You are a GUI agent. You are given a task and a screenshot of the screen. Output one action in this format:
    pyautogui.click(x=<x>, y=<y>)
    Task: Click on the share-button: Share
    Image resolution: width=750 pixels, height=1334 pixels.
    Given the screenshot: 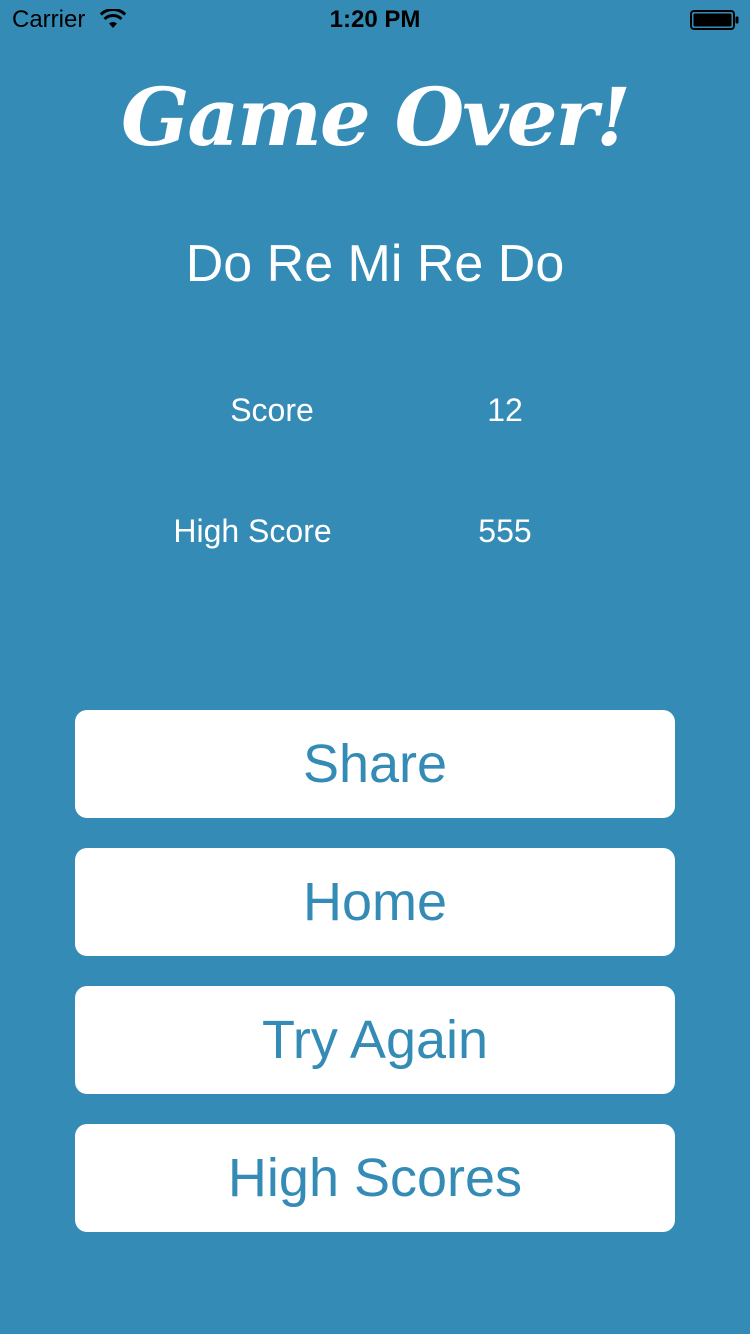 What is the action you would take?
    pyautogui.click(x=375, y=764)
    